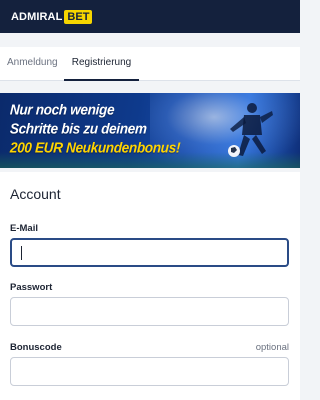 The width and height of the screenshot is (320, 400). What do you see at coordinates (78, 128) in the screenshot?
I see `banner-line-2: Schritte bis zu deinem` at bounding box center [78, 128].